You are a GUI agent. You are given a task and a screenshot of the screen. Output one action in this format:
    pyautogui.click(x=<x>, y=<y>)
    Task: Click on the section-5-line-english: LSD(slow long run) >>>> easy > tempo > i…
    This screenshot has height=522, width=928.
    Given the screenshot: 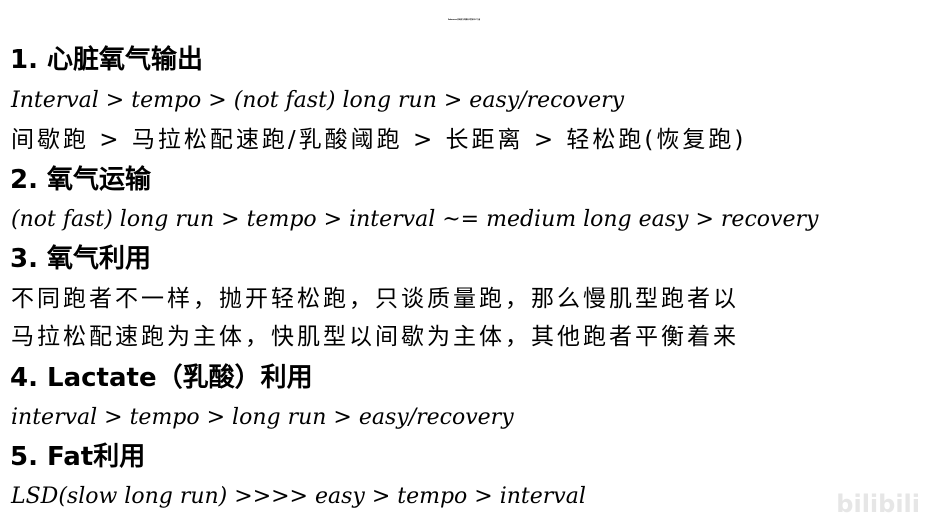 What is the action you would take?
    pyautogui.click(x=298, y=496)
    